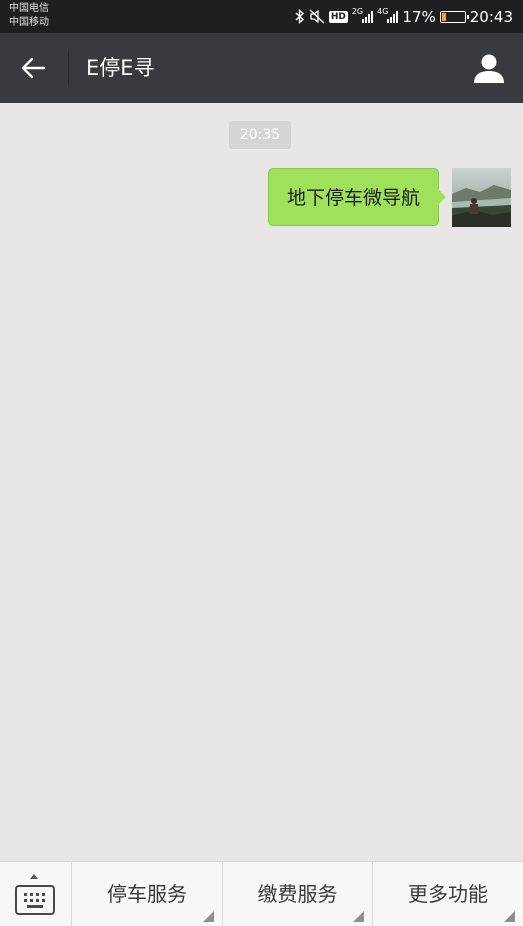 The width and height of the screenshot is (523, 926). What do you see at coordinates (491, 16) in the screenshot?
I see `clock: 20:43` at bounding box center [491, 16].